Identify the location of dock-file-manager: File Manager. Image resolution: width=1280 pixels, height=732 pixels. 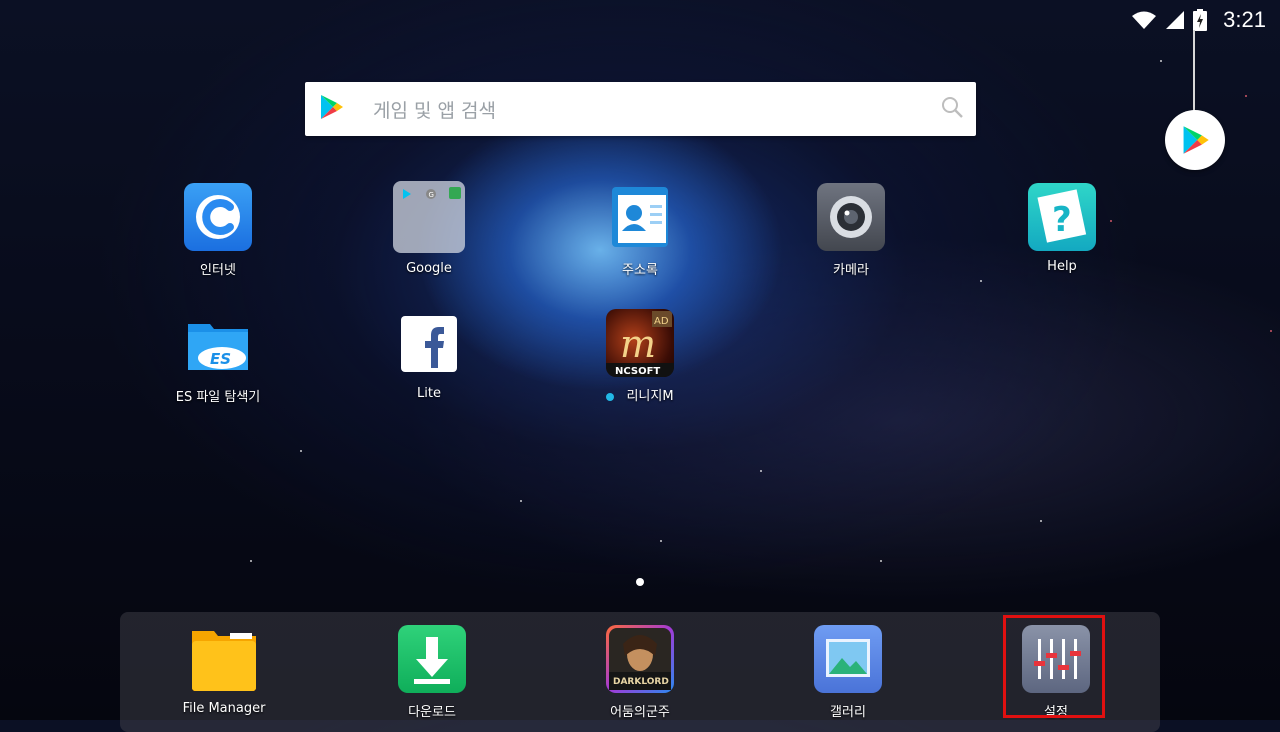
(224, 670).